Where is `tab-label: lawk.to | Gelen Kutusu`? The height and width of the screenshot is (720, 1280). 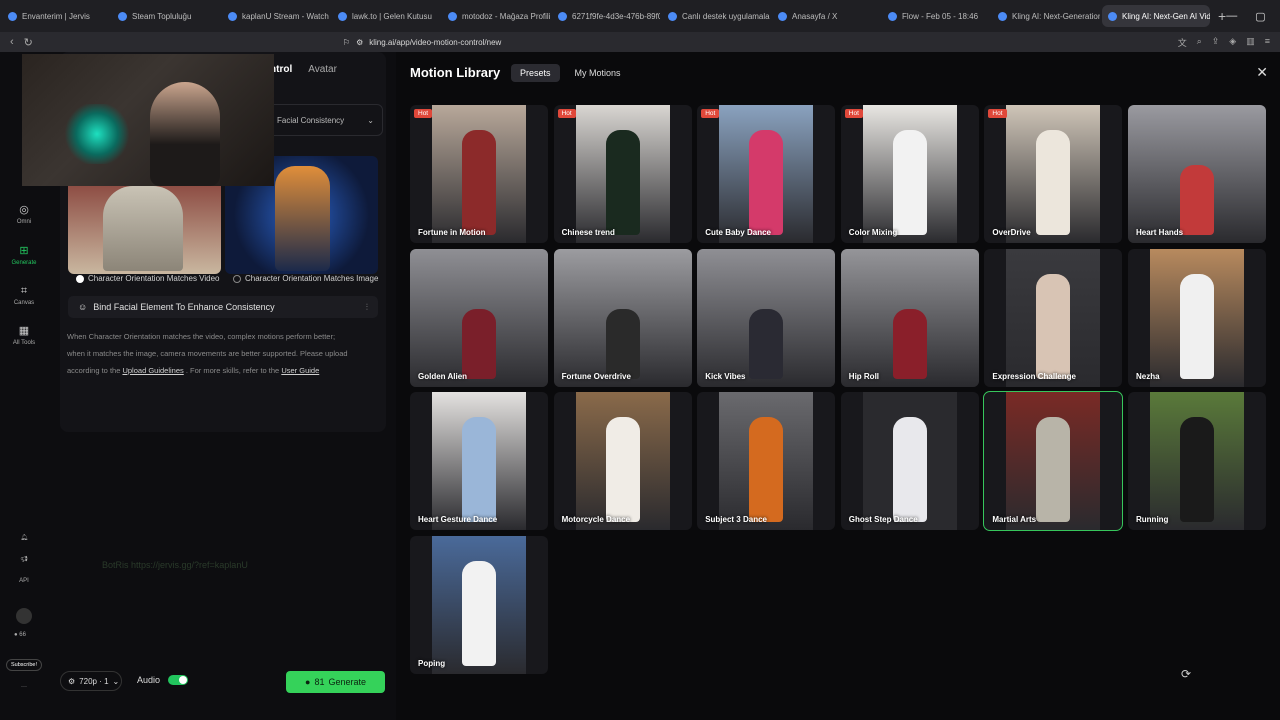 tab-label: lawk.to | Gelen Kutusu is located at coordinates (392, 16).